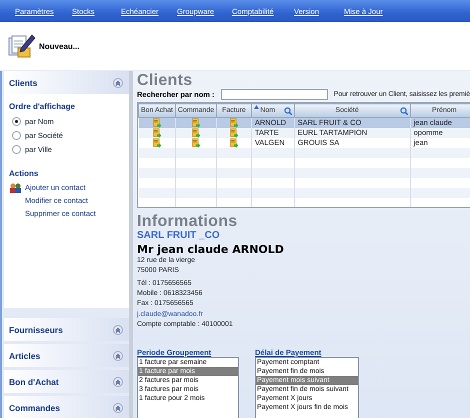 This screenshot has height=418, width=470. What do you see at coordinates (22, 46) in the screenshot?
I see `notepad-pen-icon` at bounding box center [22, 46].